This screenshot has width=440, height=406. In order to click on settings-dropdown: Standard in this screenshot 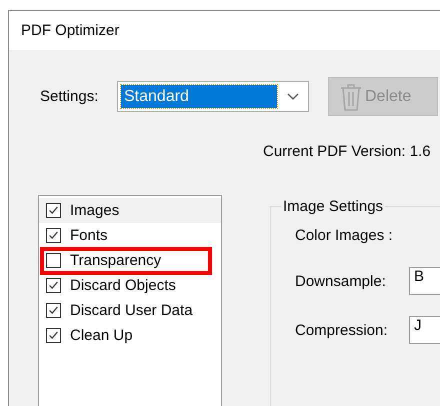, I will do `click(213, 96)`.